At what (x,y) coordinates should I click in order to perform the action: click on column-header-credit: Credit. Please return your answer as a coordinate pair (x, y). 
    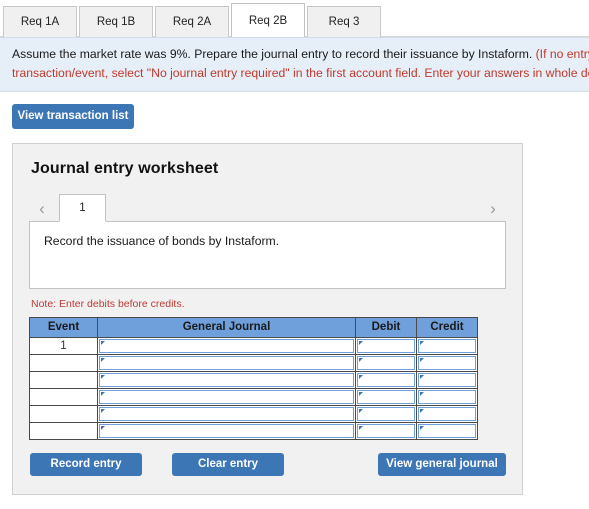
    Looking at the image, I should click on (447, 327).